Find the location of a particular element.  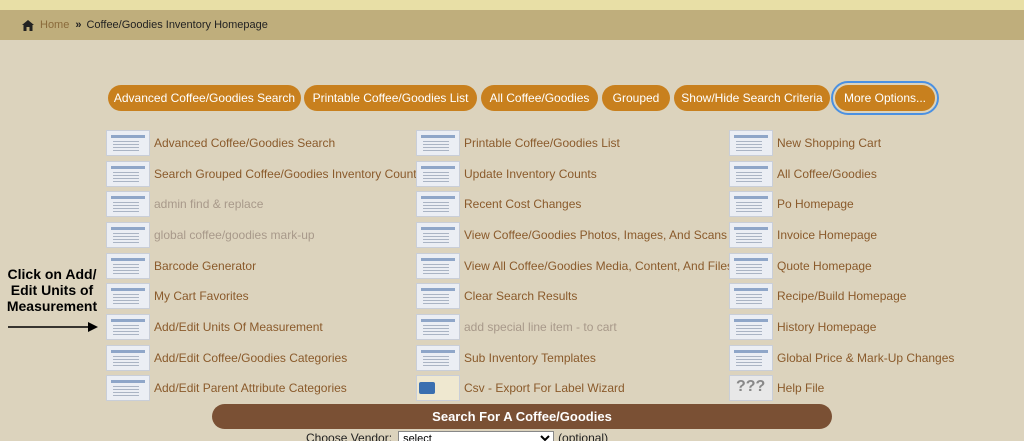

link-label: admin find & replace is located at coordinates (209, 204).